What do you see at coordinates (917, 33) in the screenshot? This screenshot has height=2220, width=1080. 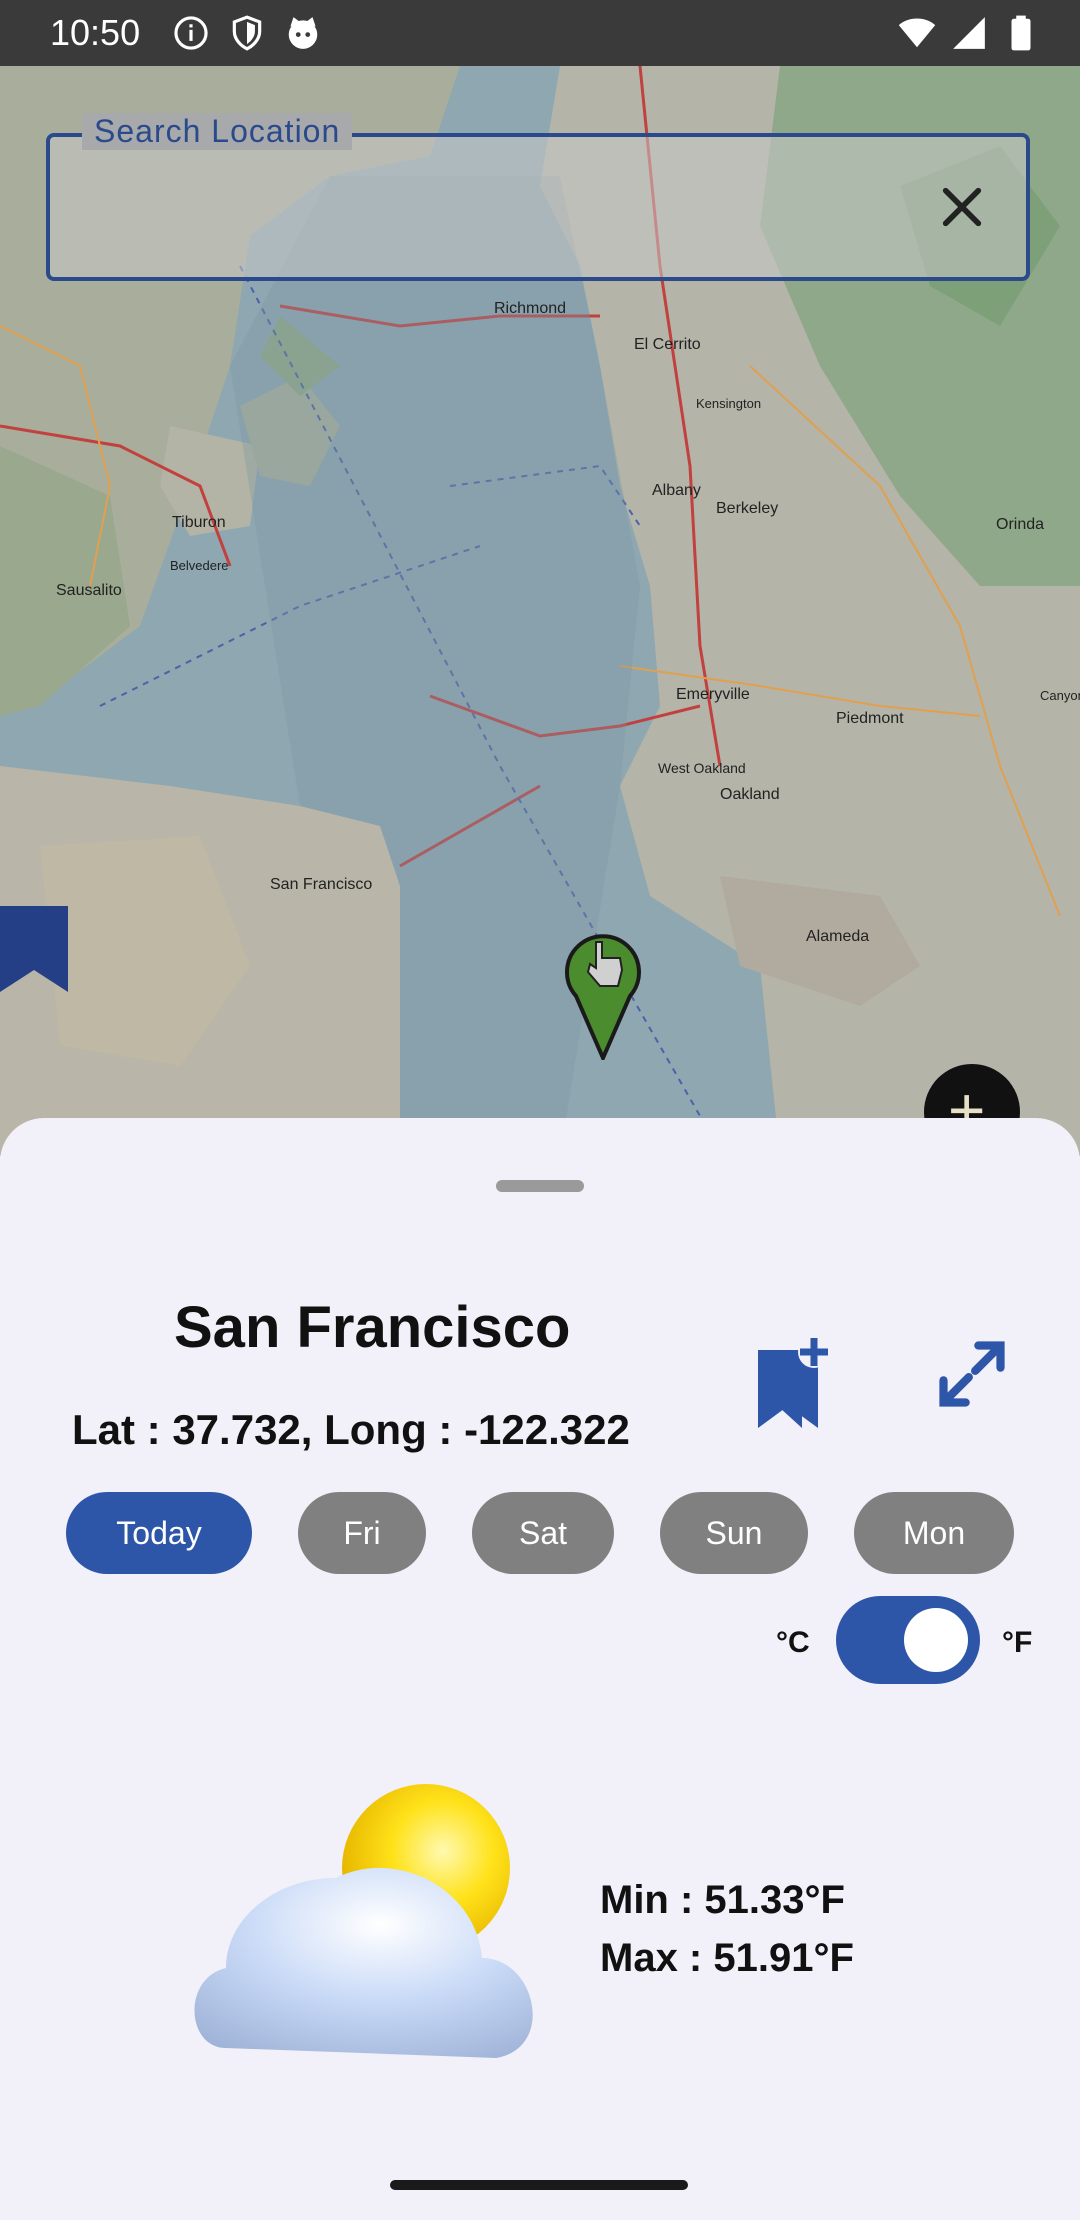 I see `wifi-icon` at bounding box center [917, 33].